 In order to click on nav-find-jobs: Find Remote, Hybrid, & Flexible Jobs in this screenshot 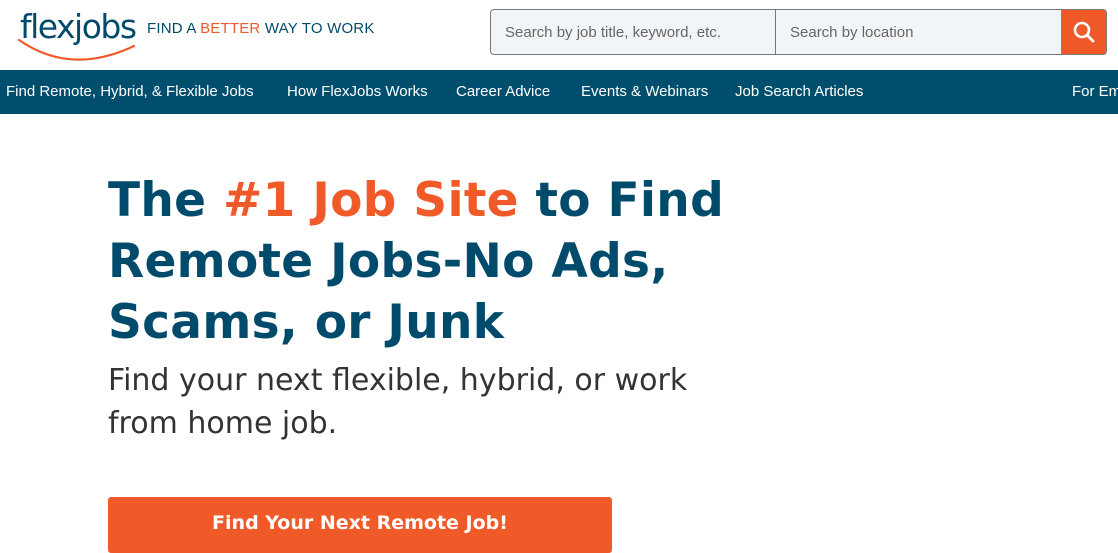, I will do `click(130, 91)`.